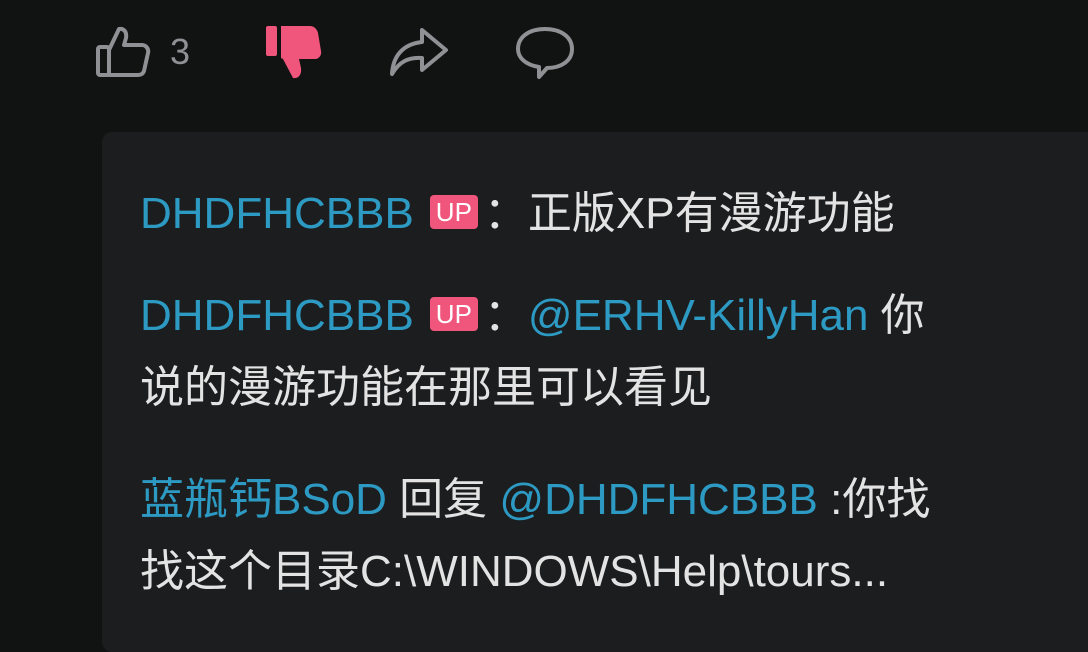  I want to click on like-count: 3, so click(180, 51).